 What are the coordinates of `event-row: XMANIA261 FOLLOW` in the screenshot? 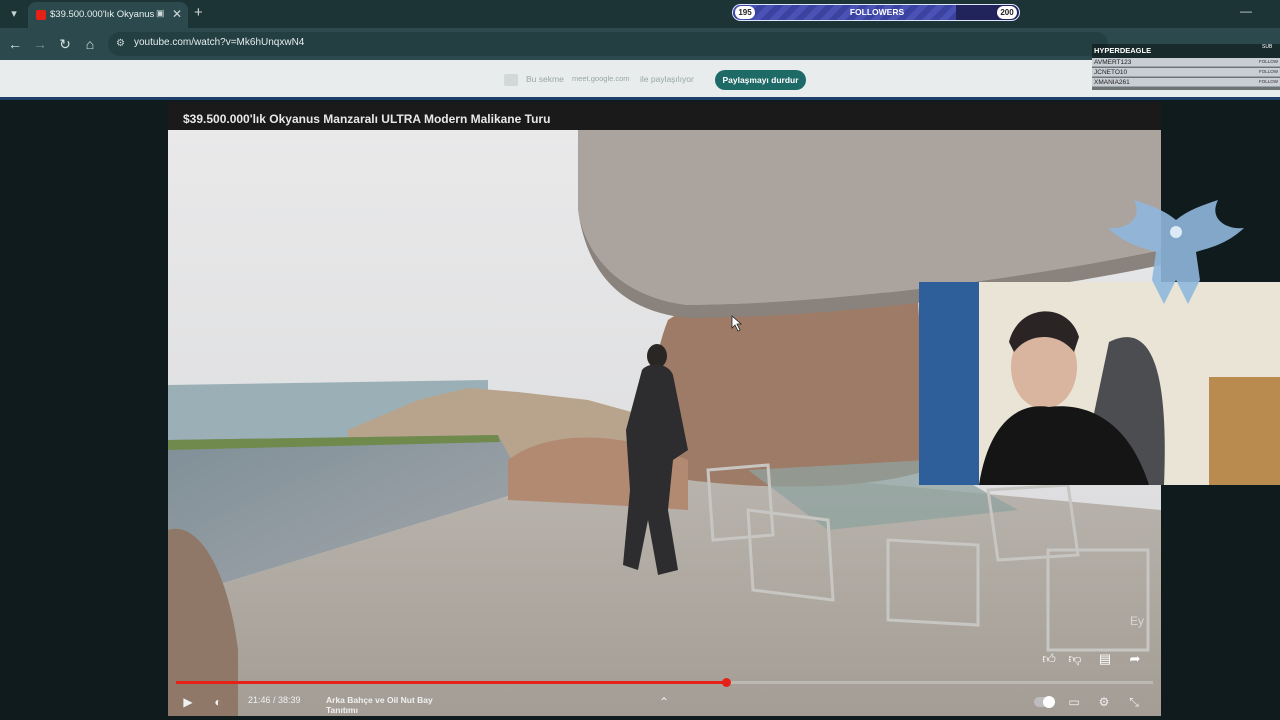 It's located at (1186, 82).